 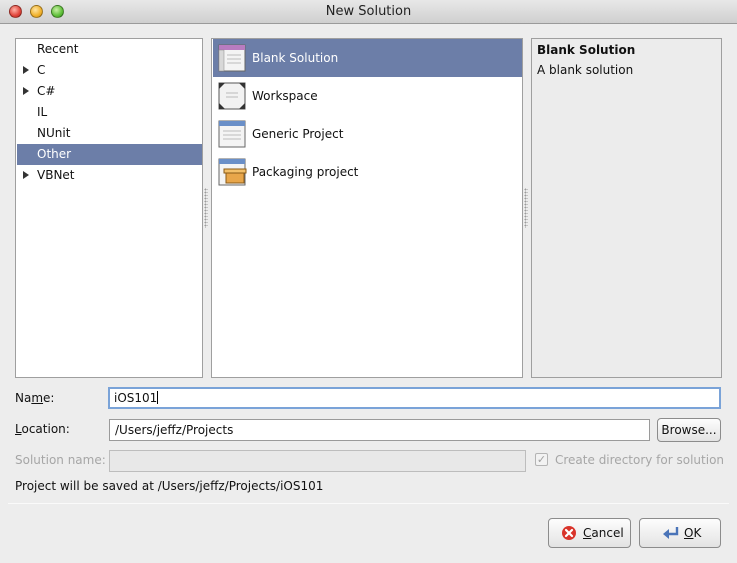 I want to click on title-bar: New Solution, so click(x=368, y=12).